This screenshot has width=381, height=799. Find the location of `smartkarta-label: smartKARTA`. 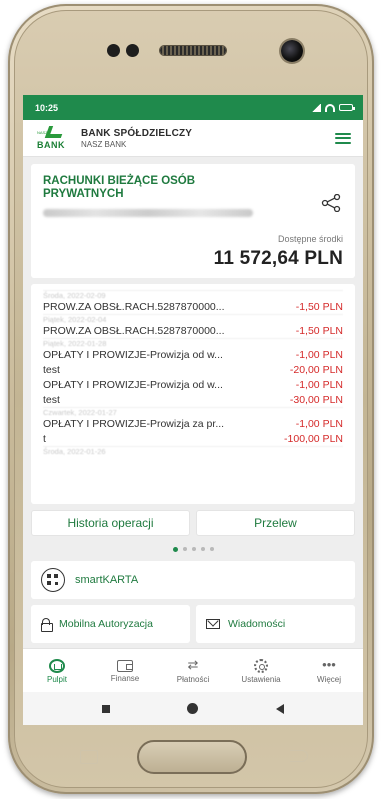

smartkarta-label: smartKARTA is located at coordinates (107, 580).